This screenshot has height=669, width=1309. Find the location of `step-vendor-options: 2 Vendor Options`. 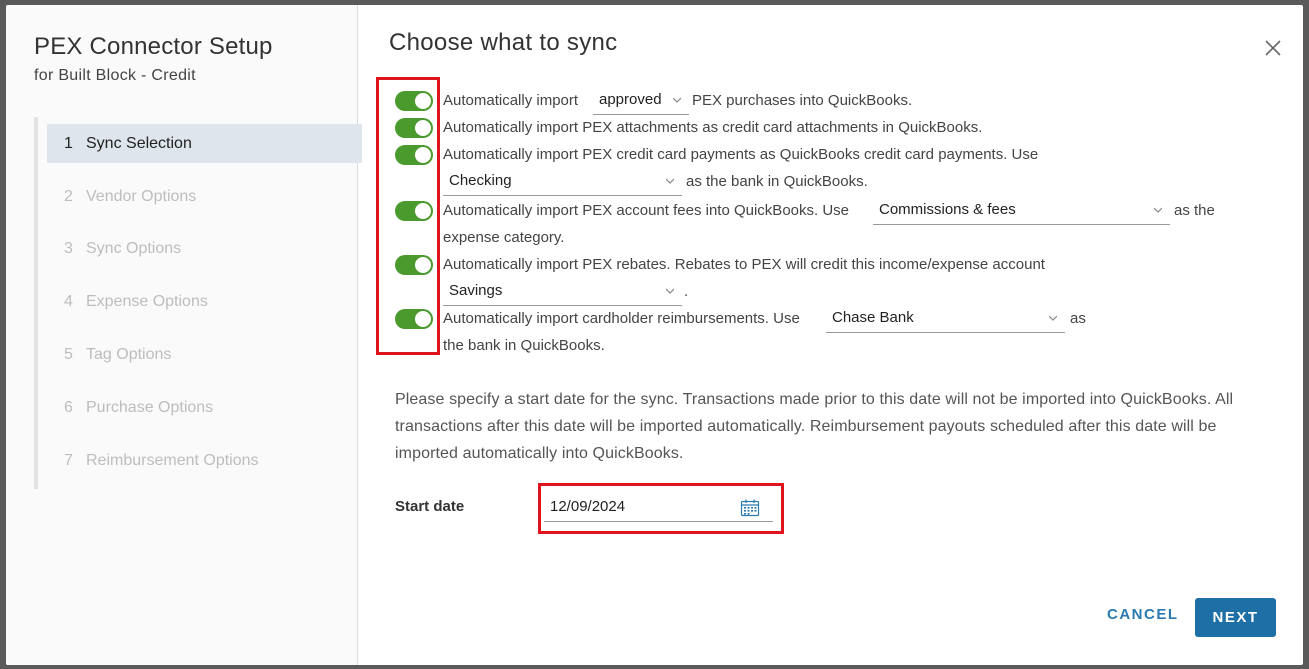

step-vendor-options: 2 Vendor Options is located at coordinates (204, 196).